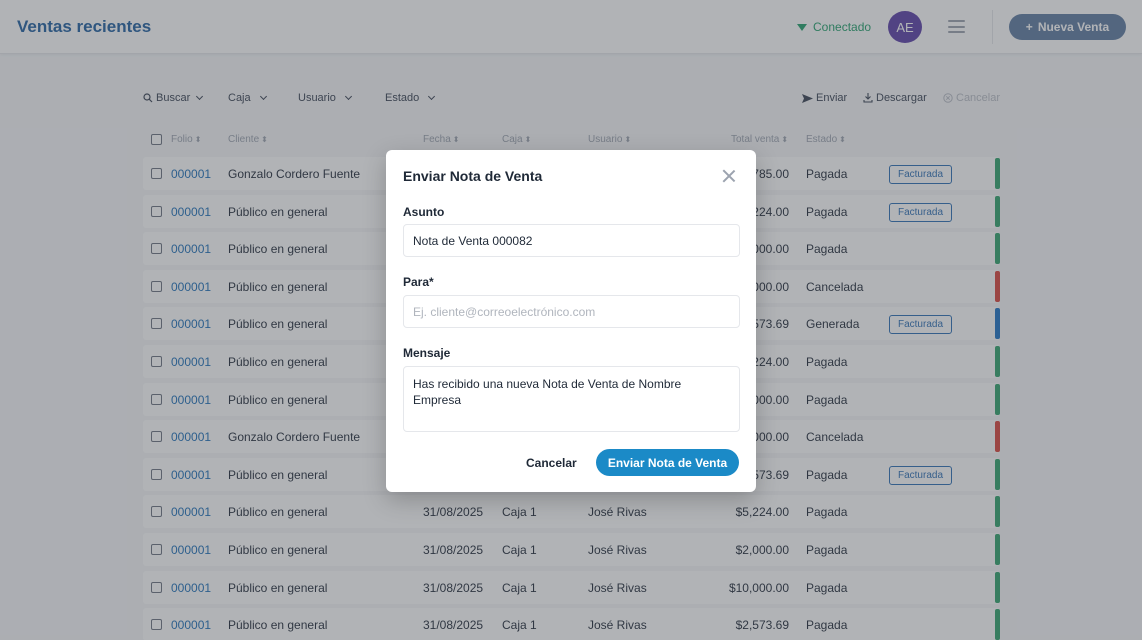  I want to click on cancel-button: Cancelar, so click(551, 463).